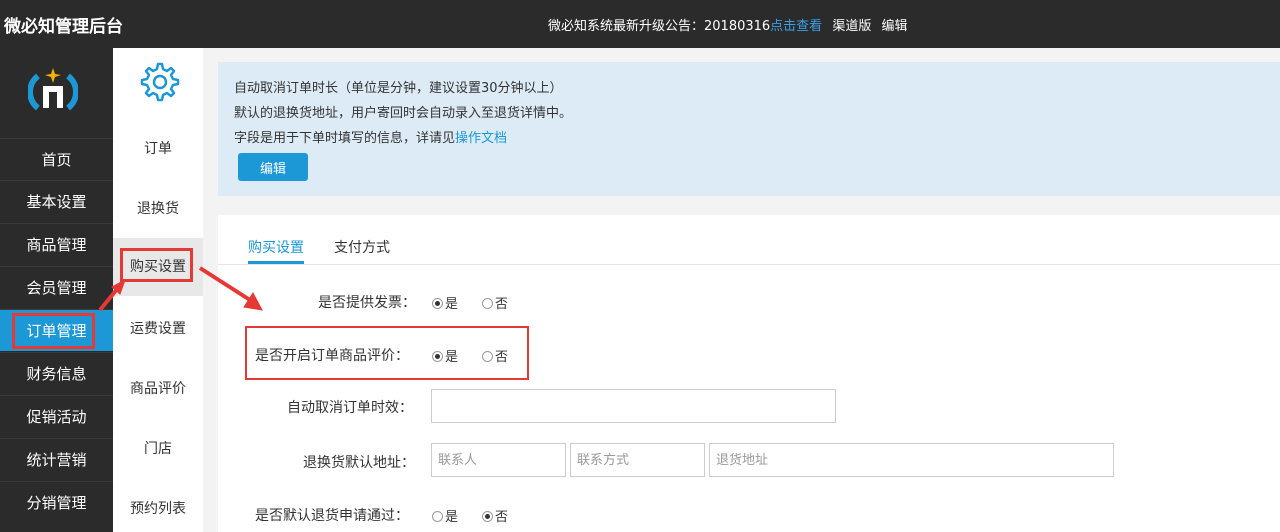  I want to click on sub-item-product-reviews: 商品评价, so click(158, 389).